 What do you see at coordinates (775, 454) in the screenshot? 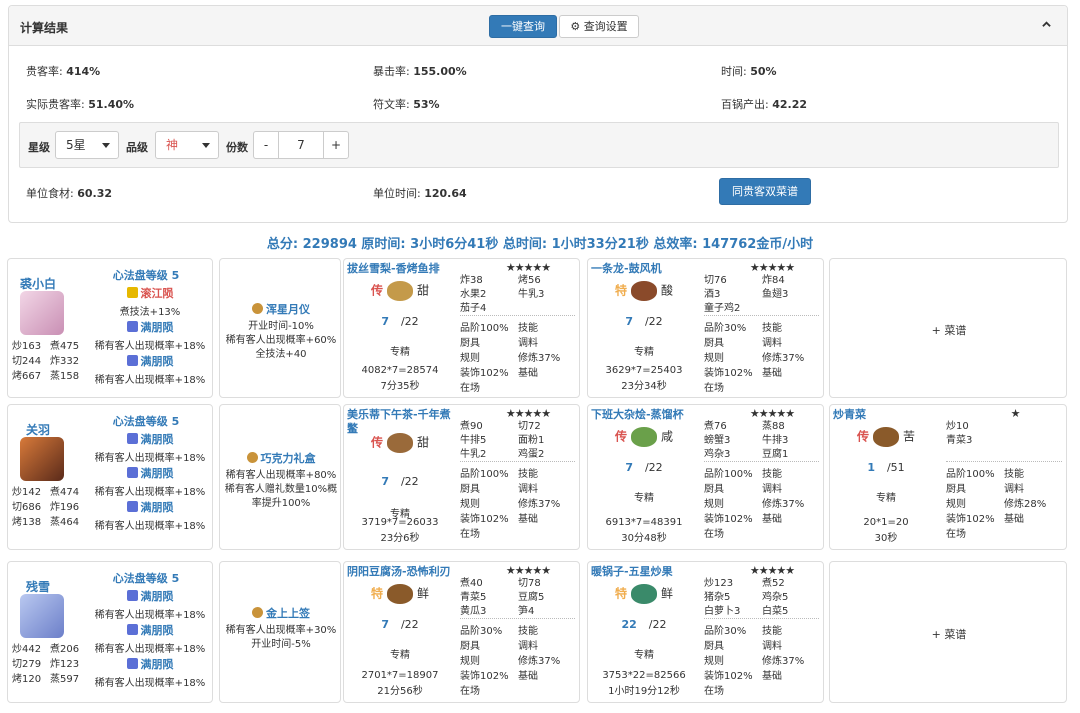
I see `dish-ingredient: 豆腐1` at bounding box center [775, 454].